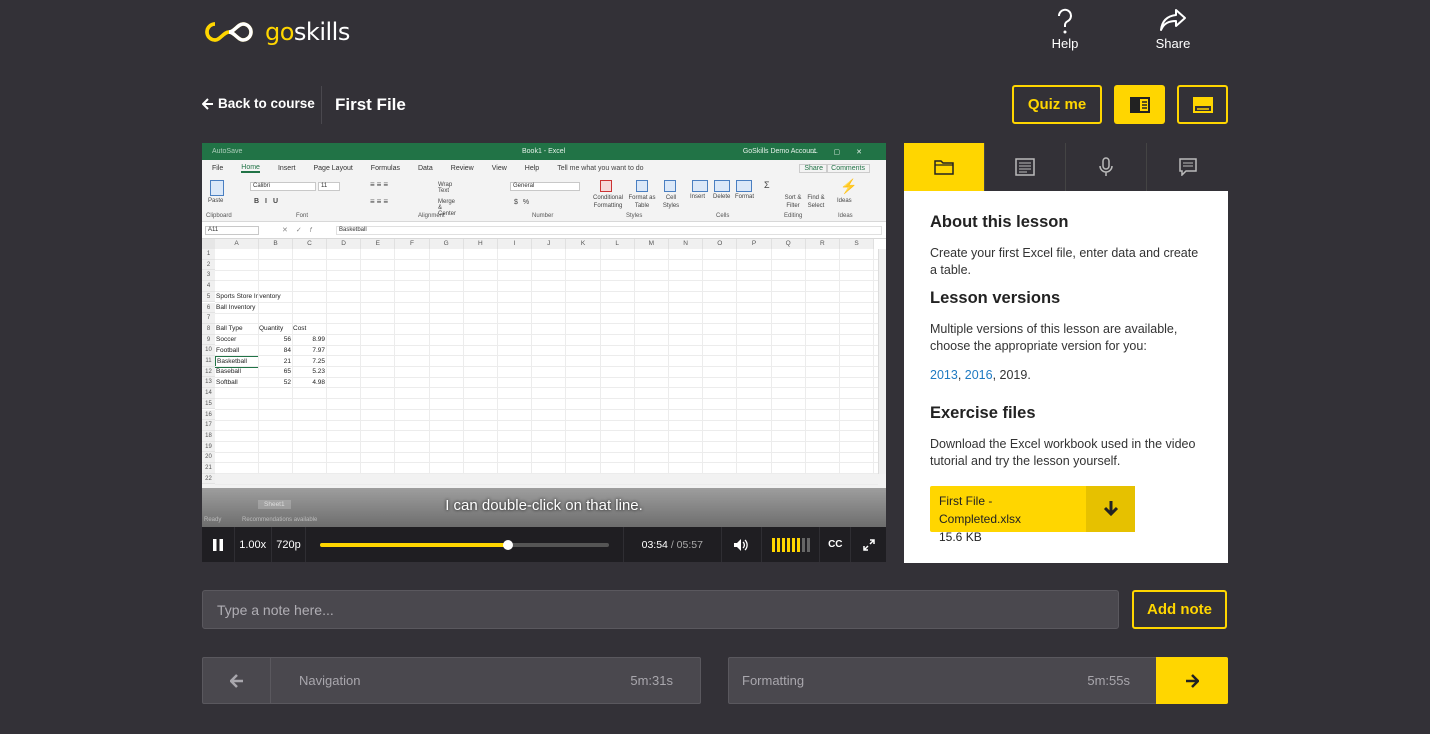 This screenshot has height=734, width=1430. I want to click on tab-notes, so click(1025, 167).